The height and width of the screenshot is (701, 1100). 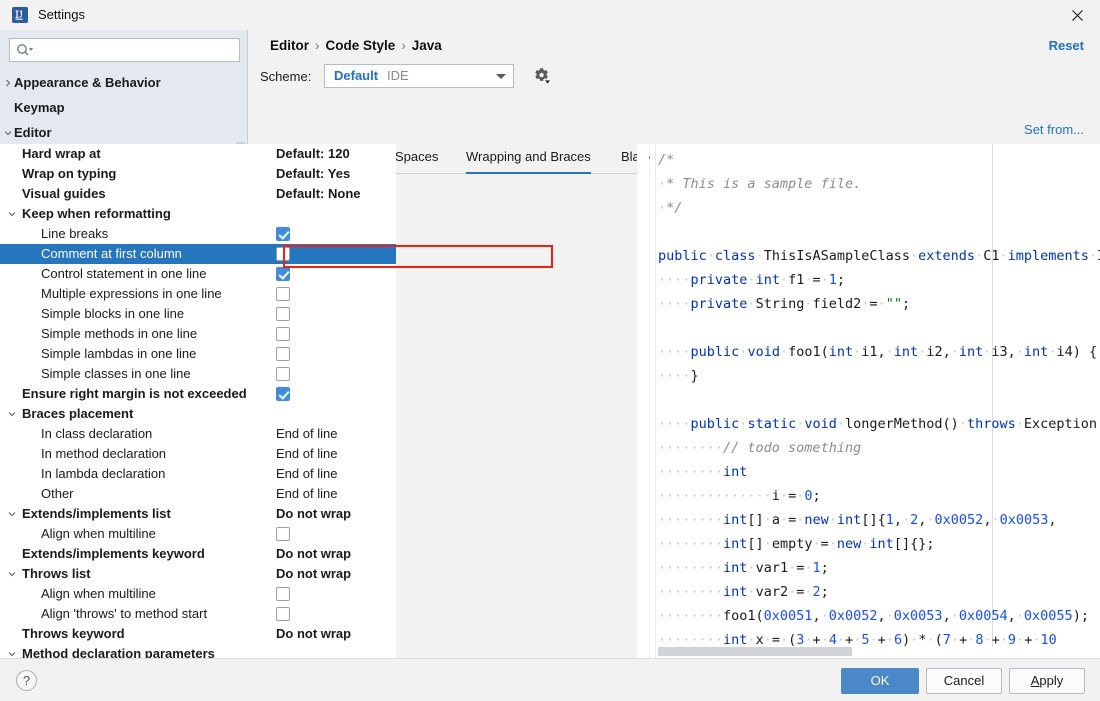 I want to click on breadcrumb-item-java: Java, so click(x=427, y=45).